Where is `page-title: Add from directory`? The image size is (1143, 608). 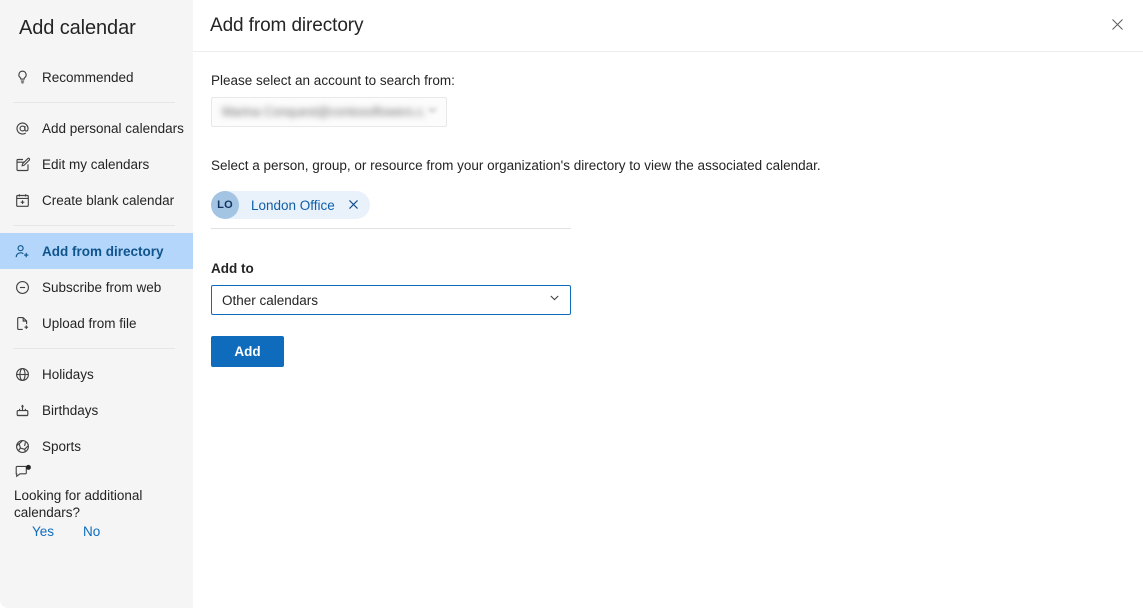
page-title: Add from directory is located at coordinates (287, 25).